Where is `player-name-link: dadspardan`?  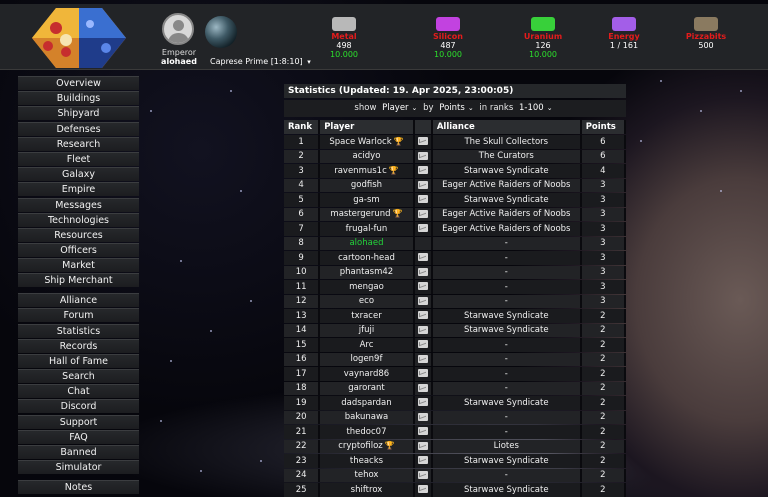 player-name-link: dadspardan is located at coordinates (366, 403).